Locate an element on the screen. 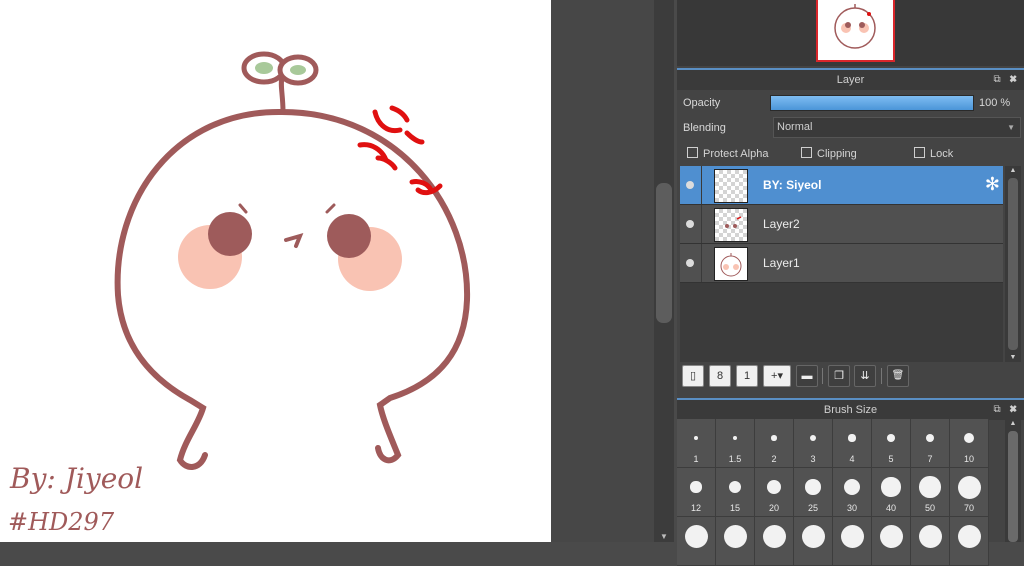 The image size is (1024, 566). opacity-slider is located at coordinates (872, 103).